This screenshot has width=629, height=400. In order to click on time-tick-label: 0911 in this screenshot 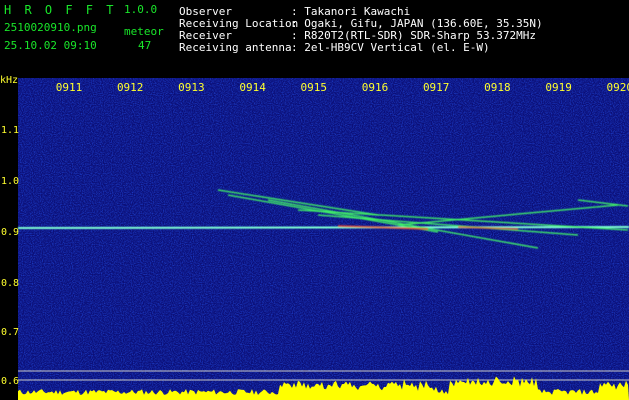, I will do `click(69, 87)`.